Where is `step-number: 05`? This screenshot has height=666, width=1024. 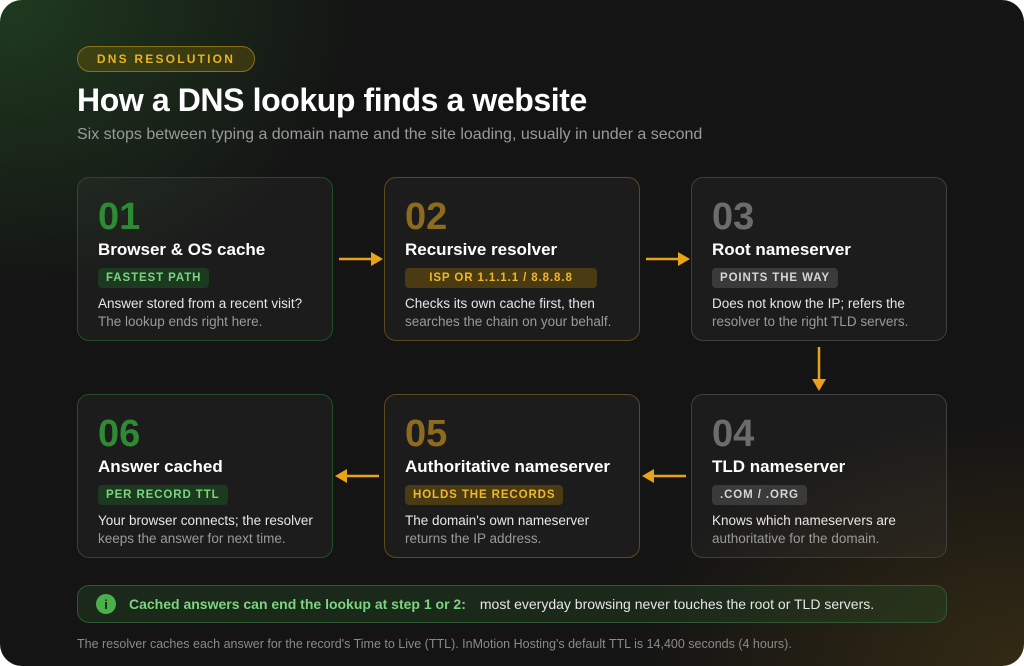
step-number: 05 is located at coordinates (426, 434).